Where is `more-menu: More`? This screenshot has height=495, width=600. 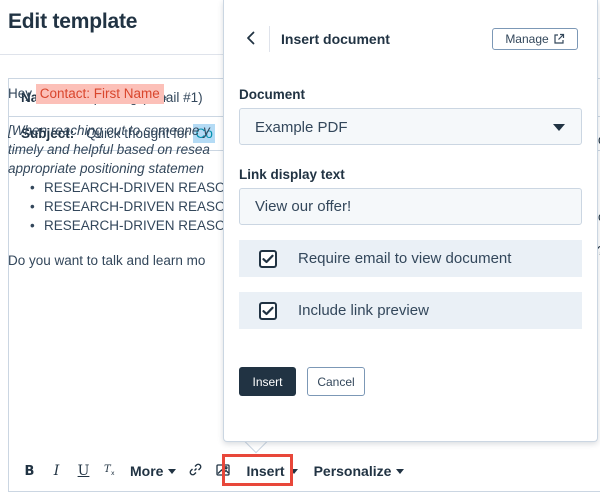 more-menu: More is located at coordinates (153, 471).